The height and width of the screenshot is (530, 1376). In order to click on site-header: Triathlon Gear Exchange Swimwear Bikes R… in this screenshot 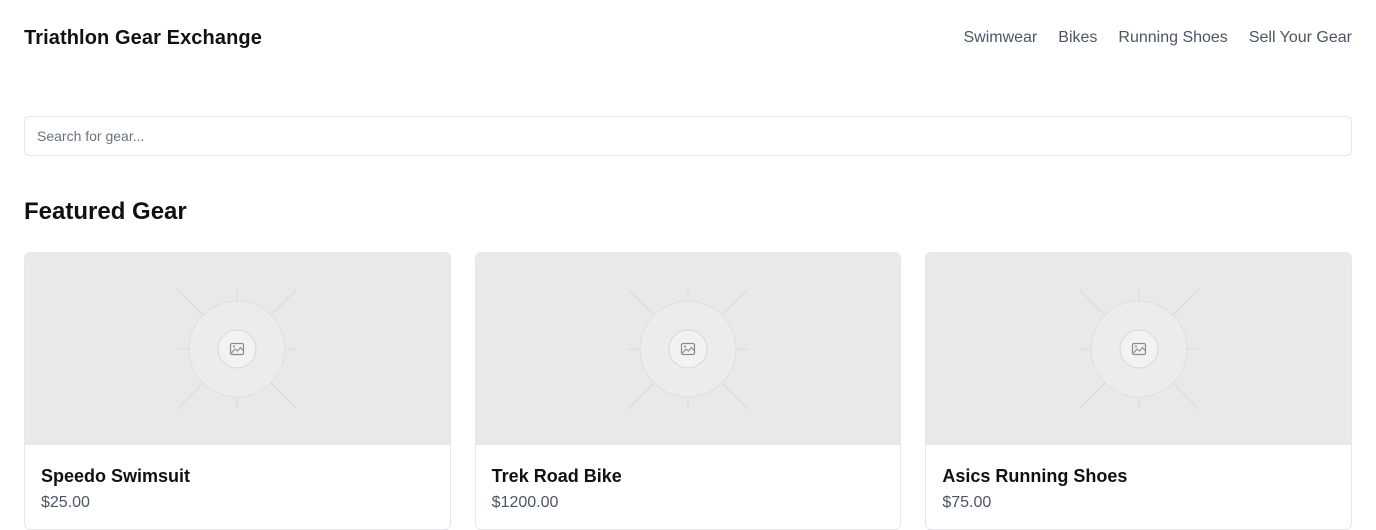, I will do `click(688, 38)`.